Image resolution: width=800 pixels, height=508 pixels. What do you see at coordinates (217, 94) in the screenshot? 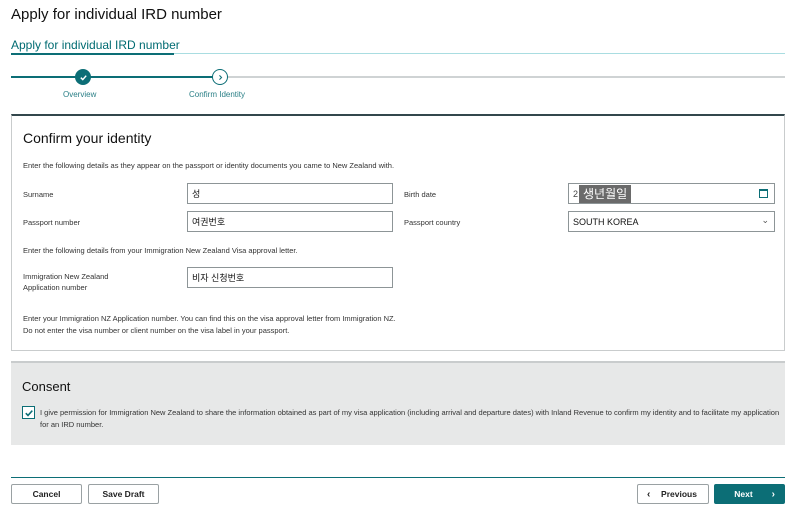
I see `step-label-confirm-identity: Confirm Identity` at bounding box center [217, 94].